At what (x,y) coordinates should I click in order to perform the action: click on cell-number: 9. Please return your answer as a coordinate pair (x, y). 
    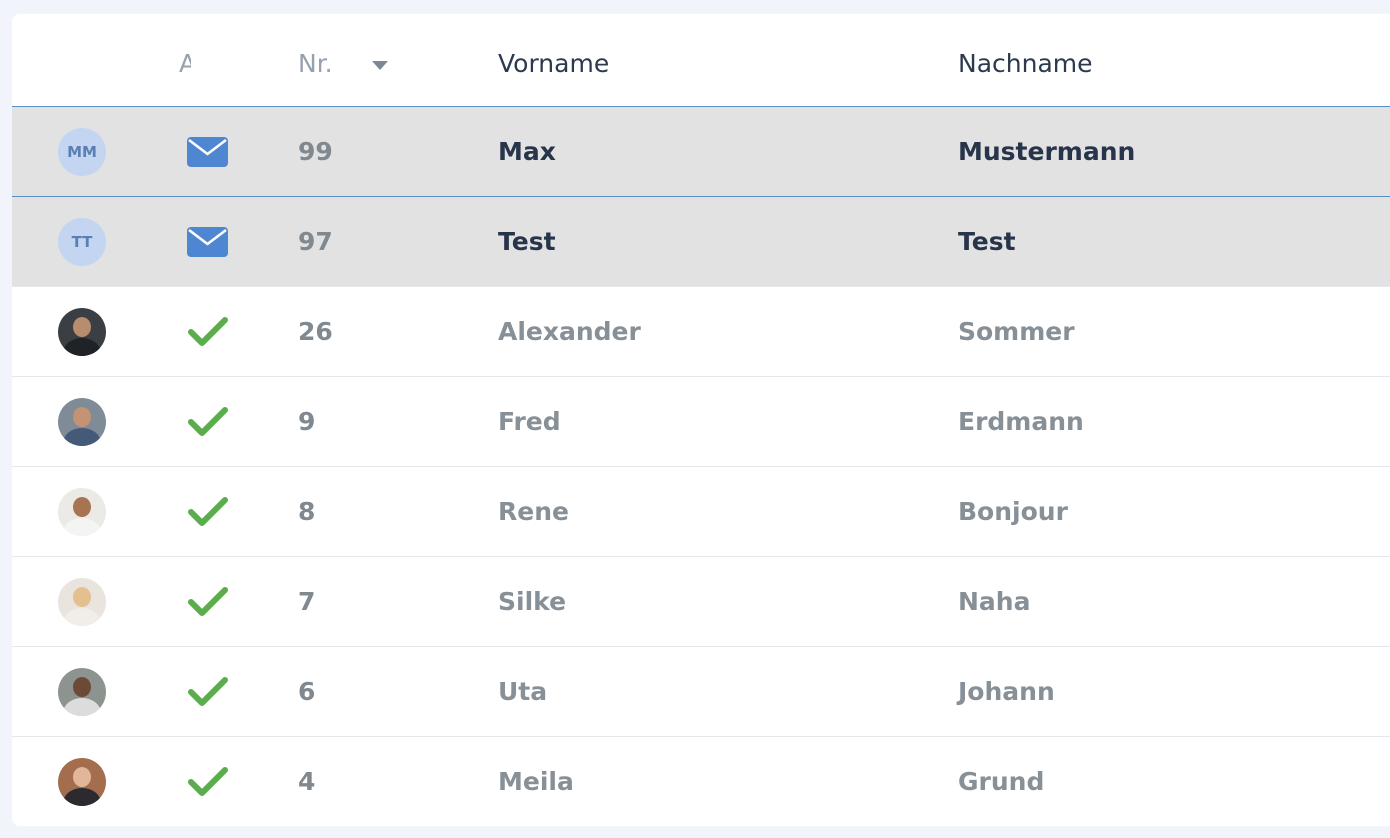
    Looking at the image, I should click on (307, 421).